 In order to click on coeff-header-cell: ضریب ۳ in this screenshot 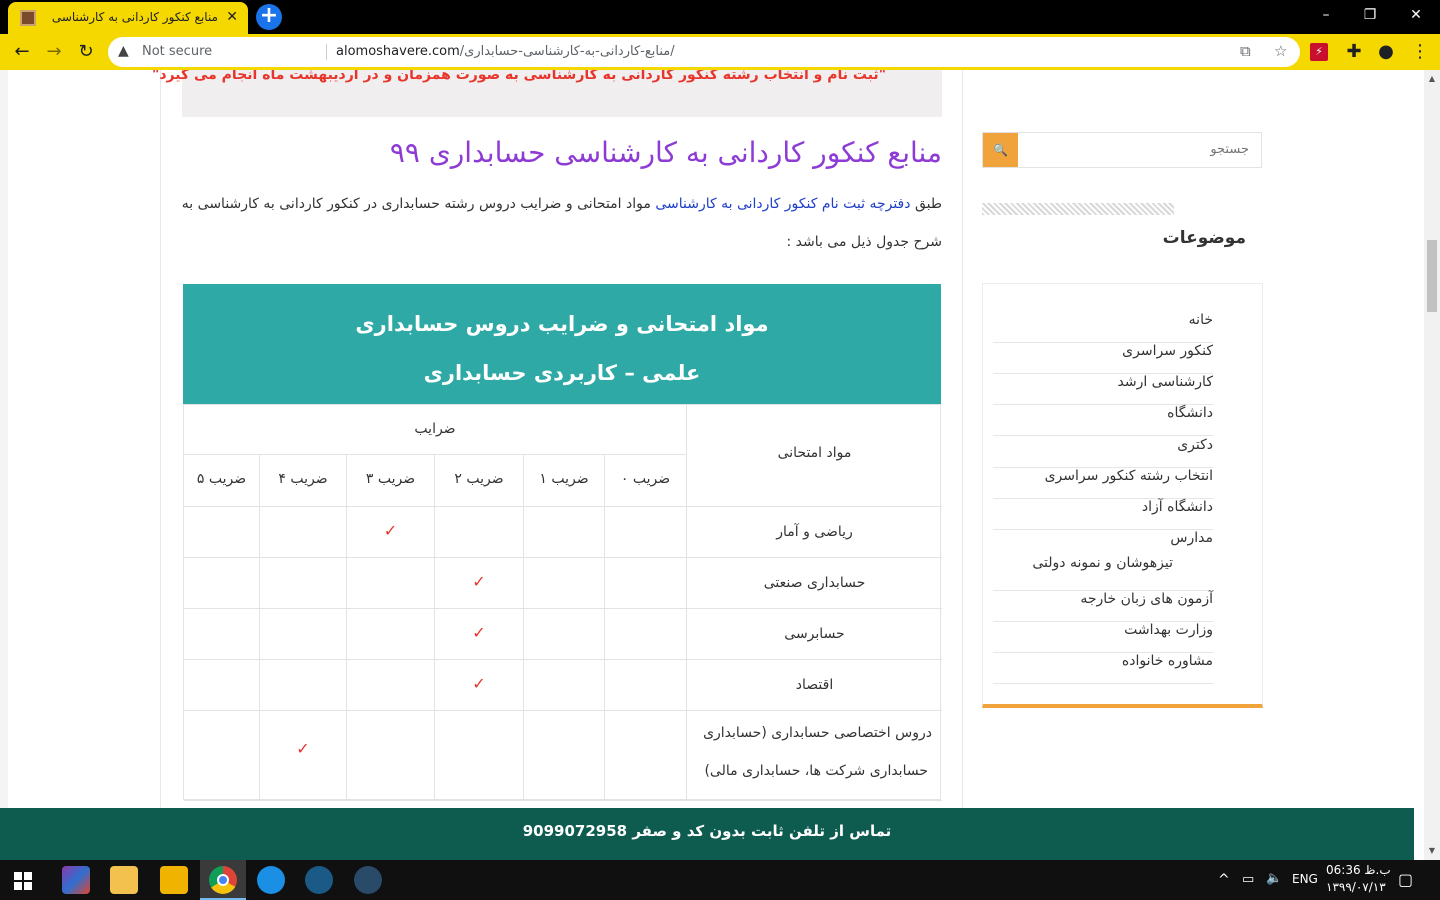, I will do `click(391, 481)`.